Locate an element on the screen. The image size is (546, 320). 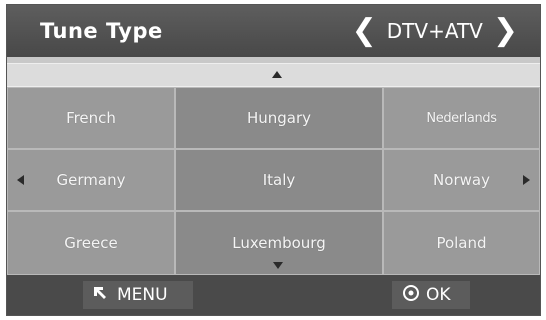
country-cell-poland: Poland is located at coordinates (461, 243).